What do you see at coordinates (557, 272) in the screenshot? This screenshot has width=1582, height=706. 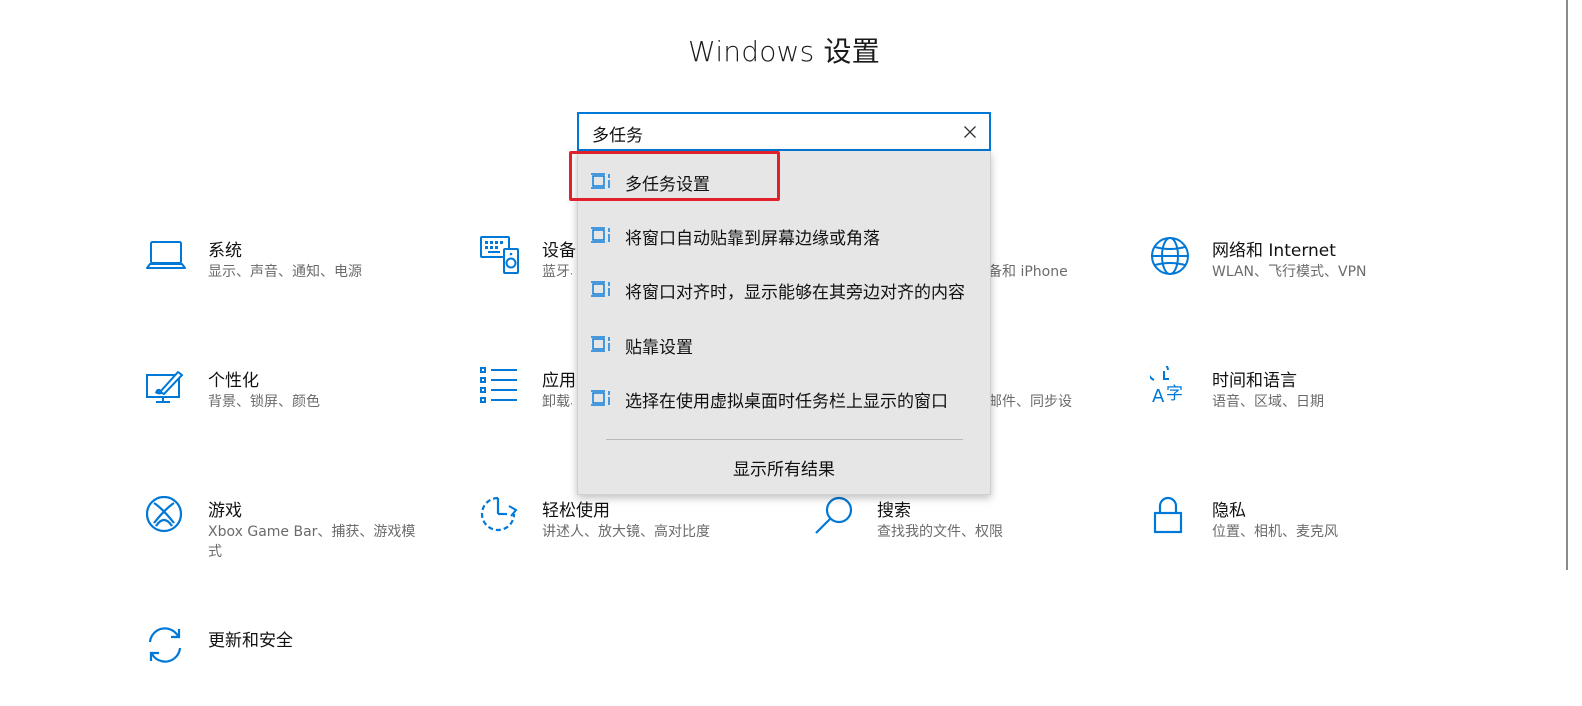 I see `tile-description: 蓝牙、` at bounding box center [557, 272].